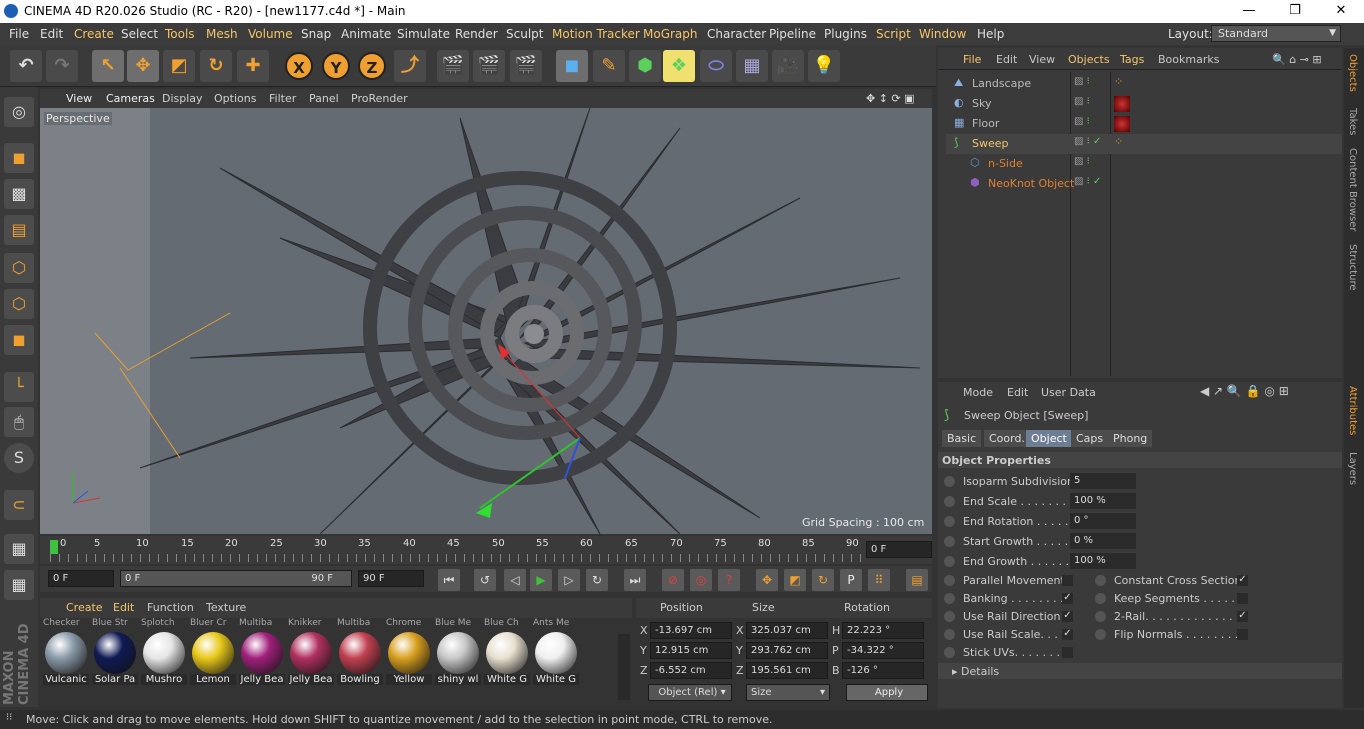 The image size is (1364, 729). I want to click on coord-field: 325.037 cm, so click(787, 630).